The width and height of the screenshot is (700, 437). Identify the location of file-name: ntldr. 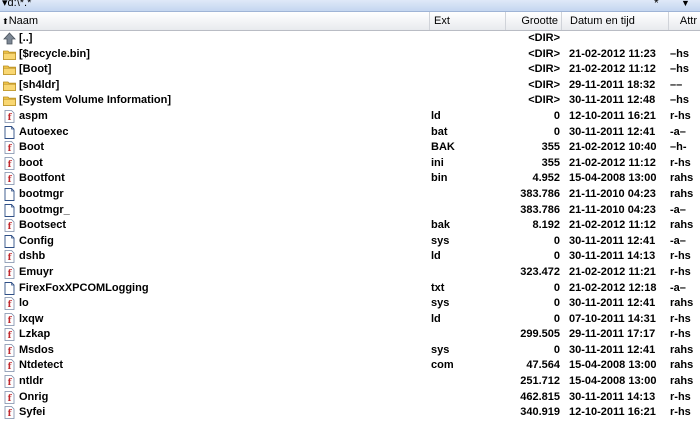
(31, 381).